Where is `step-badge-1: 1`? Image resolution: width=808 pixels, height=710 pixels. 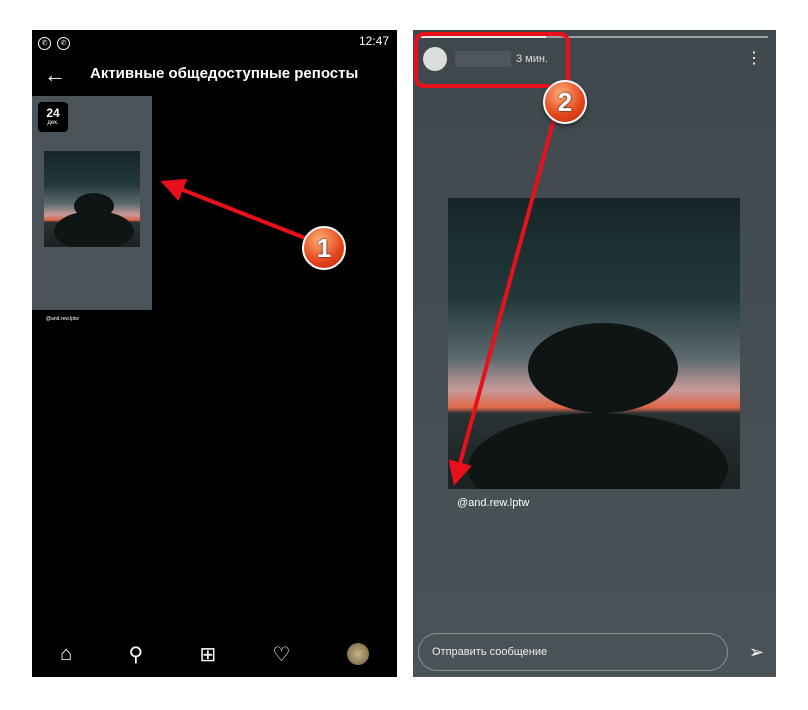
step-badge-1: 1 is located at coordinates (324, 248).